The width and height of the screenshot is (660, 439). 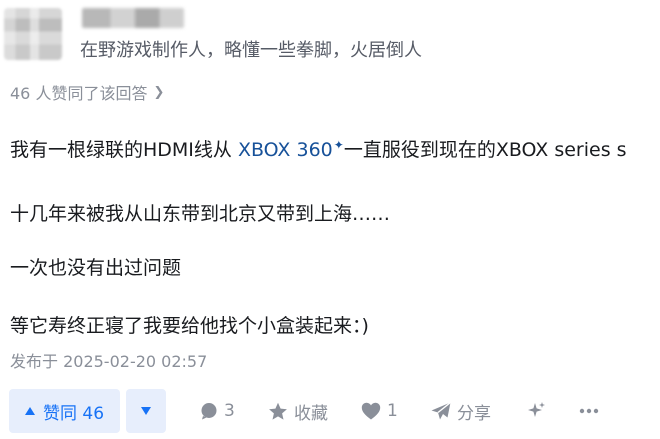 What do you see at coordinates (371, 411) in the screenshot?
I see `heart-icon` at bounding box center [371, 411].